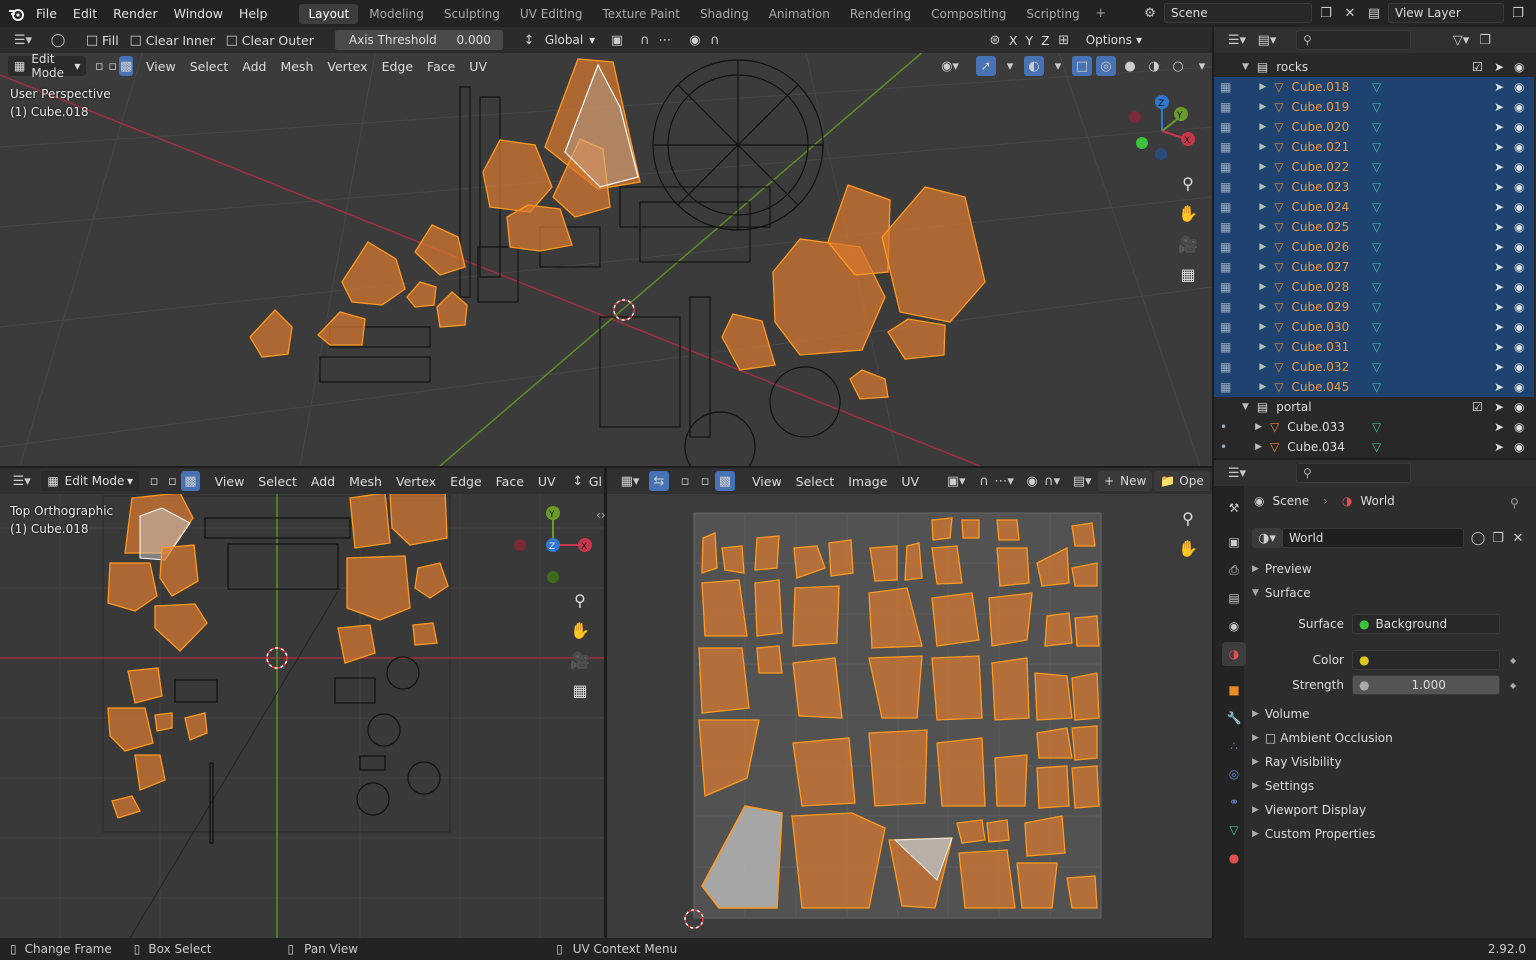 The width and height of the screenshot is (1536, 960). What do you see at coordinates (1267, 538) in the screenshot?
I see `world-browse-icon: ◑▾` at bounding box center [1267, 538].